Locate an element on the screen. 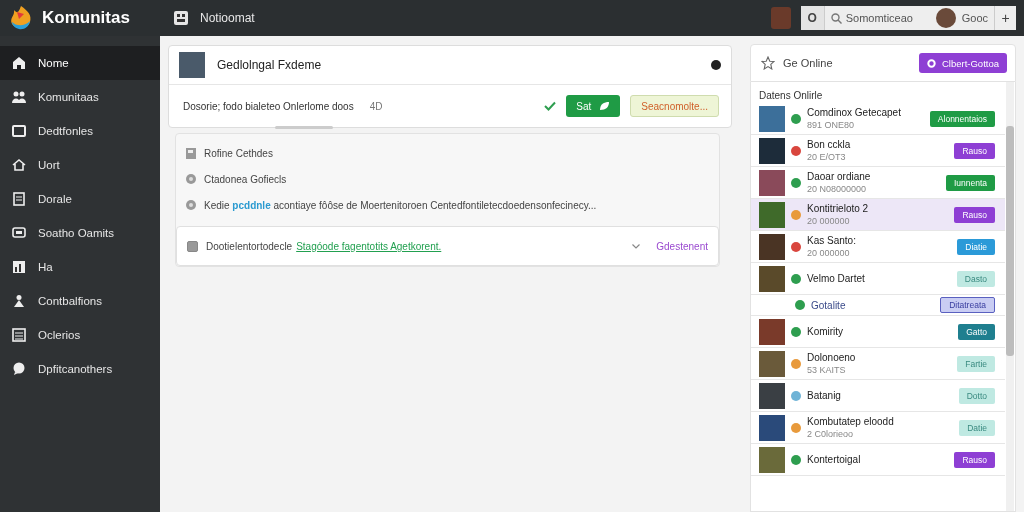  sidebar-item: Dpfitcanothers is located at coordinates (80, 369).